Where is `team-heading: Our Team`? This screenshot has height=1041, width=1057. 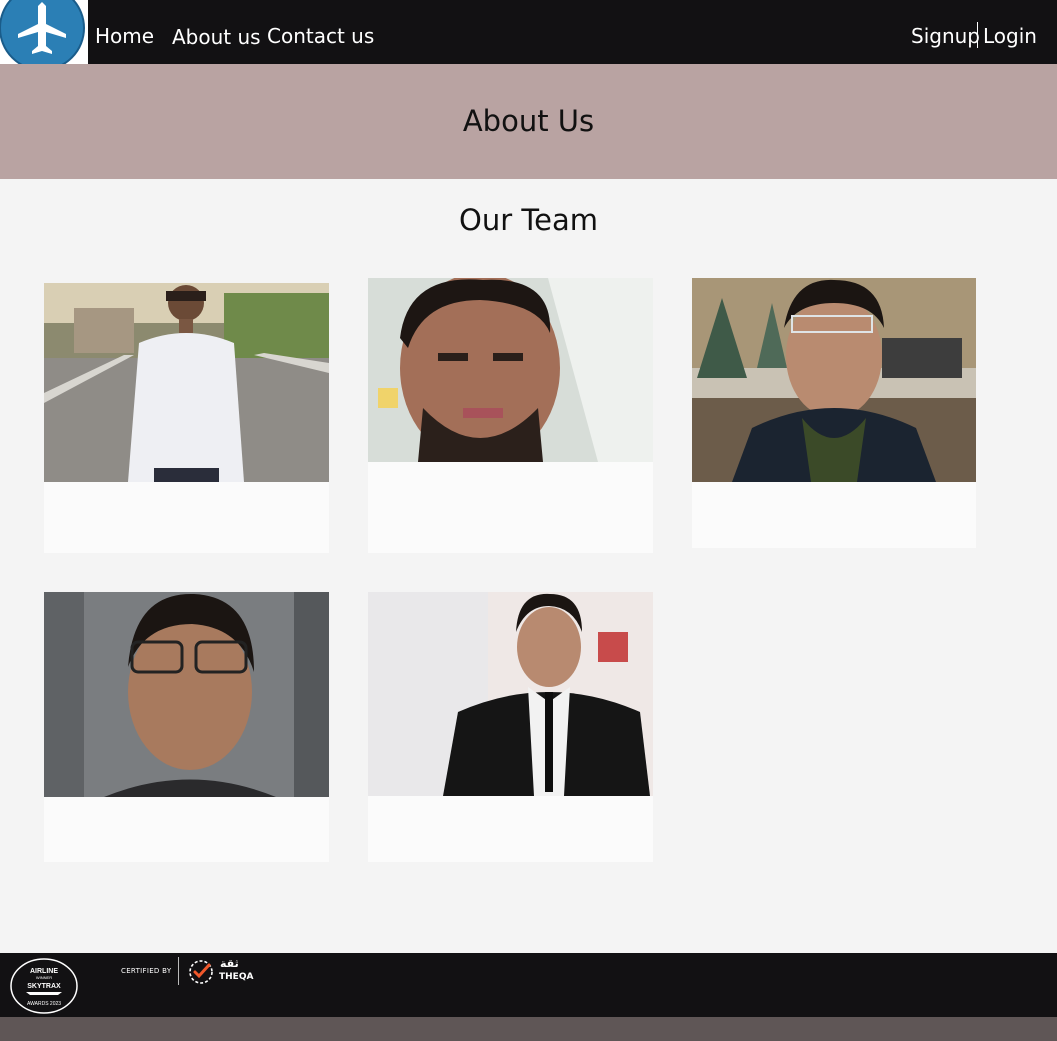 team-heading: Our Team is located at coordinates (528, 220).